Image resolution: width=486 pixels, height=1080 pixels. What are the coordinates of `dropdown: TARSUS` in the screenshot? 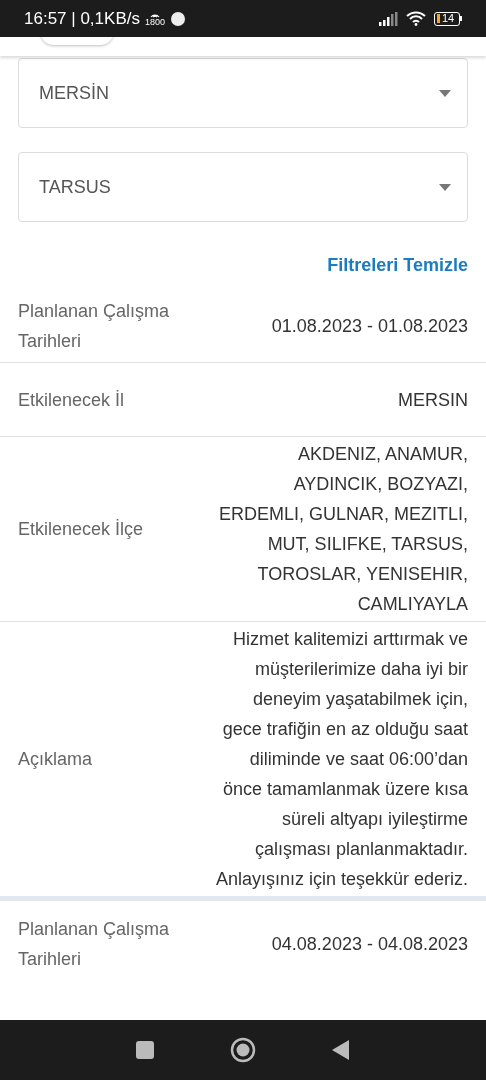 It's located at (243, 187).